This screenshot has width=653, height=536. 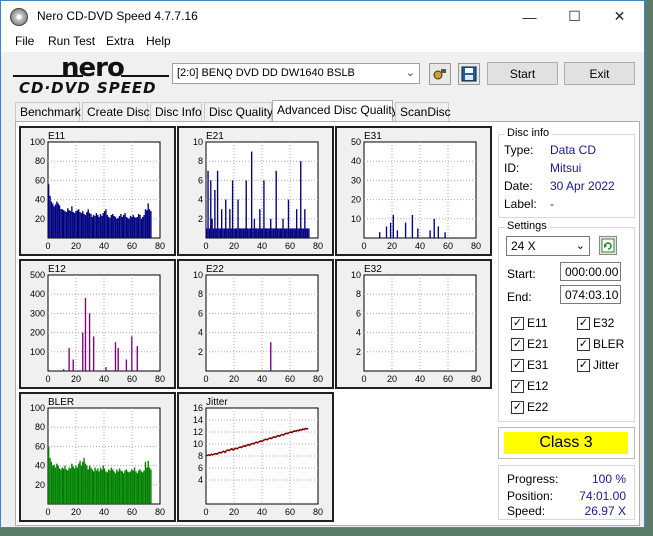 What do you see at coordinates (599, 73) in the screenshot?
I see `exit-button: Exit` at bounding box center [599, 73].